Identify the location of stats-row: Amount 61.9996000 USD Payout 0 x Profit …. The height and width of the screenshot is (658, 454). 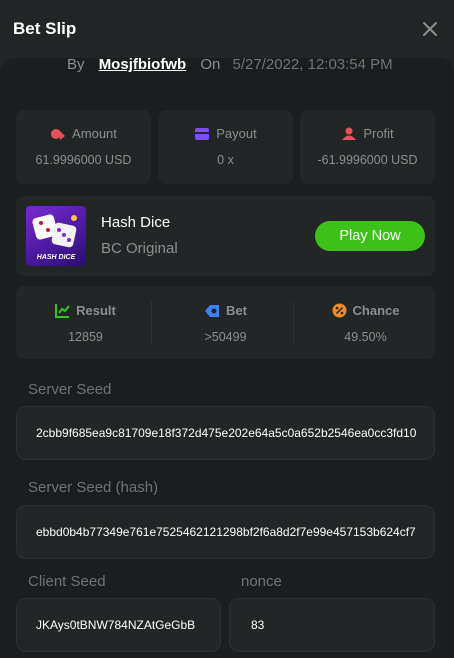
(225, 147).